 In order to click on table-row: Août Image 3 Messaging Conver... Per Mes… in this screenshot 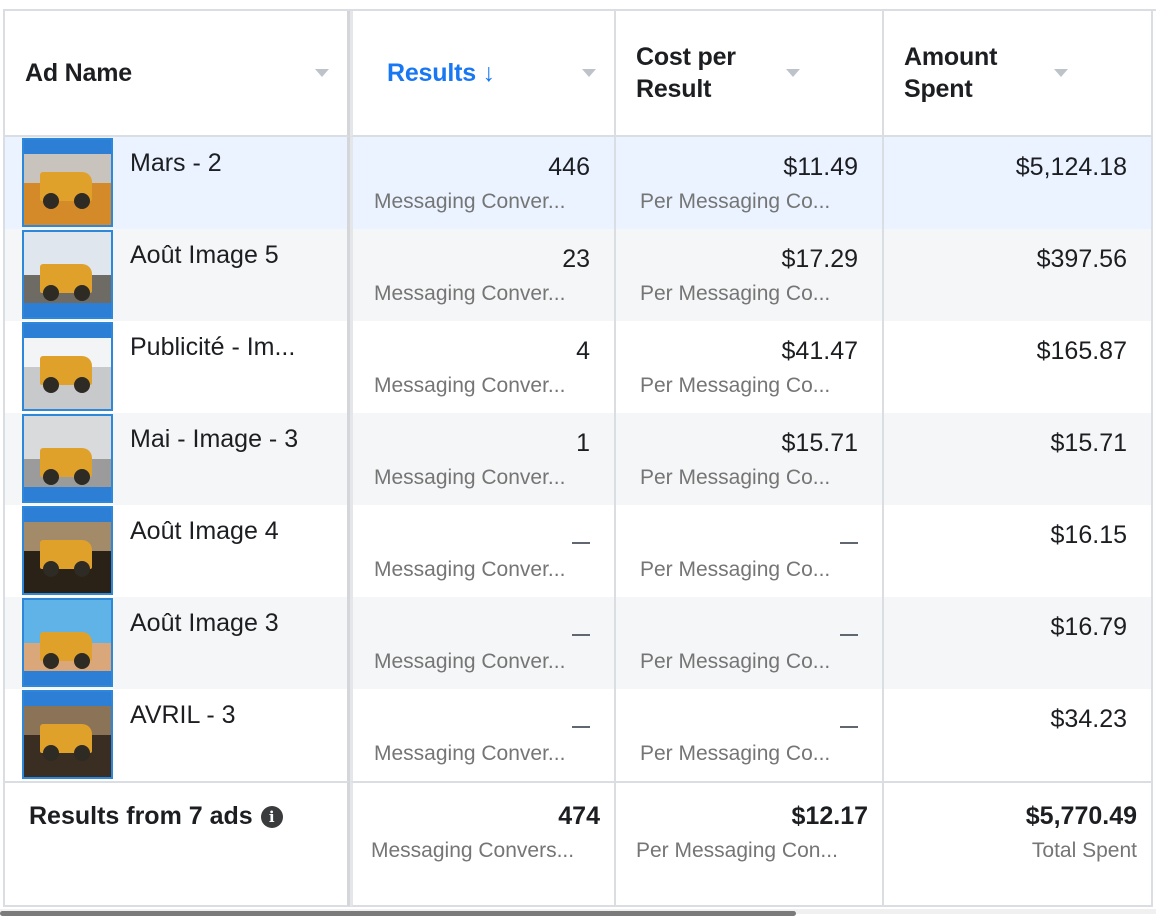, I will do `click(580, 643)`.